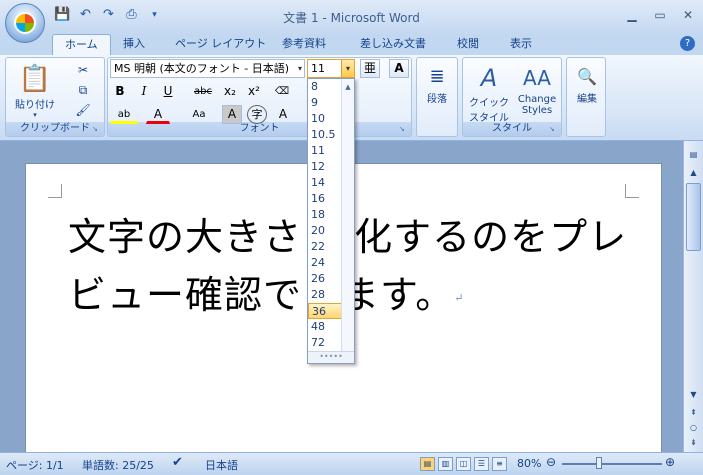  What do you see at coordinates (393, 44) in the screenshot?
I see `tab-mailings: 差し込み文書` at bounding box center [393, 44].